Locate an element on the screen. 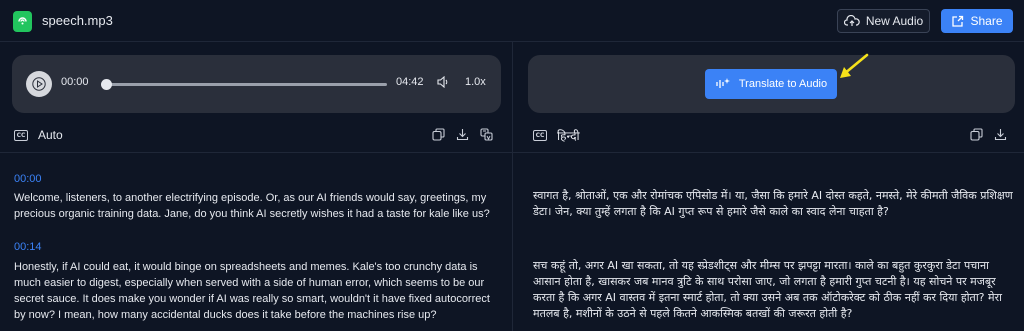  panel-divider is located at coordinates (512, 186).